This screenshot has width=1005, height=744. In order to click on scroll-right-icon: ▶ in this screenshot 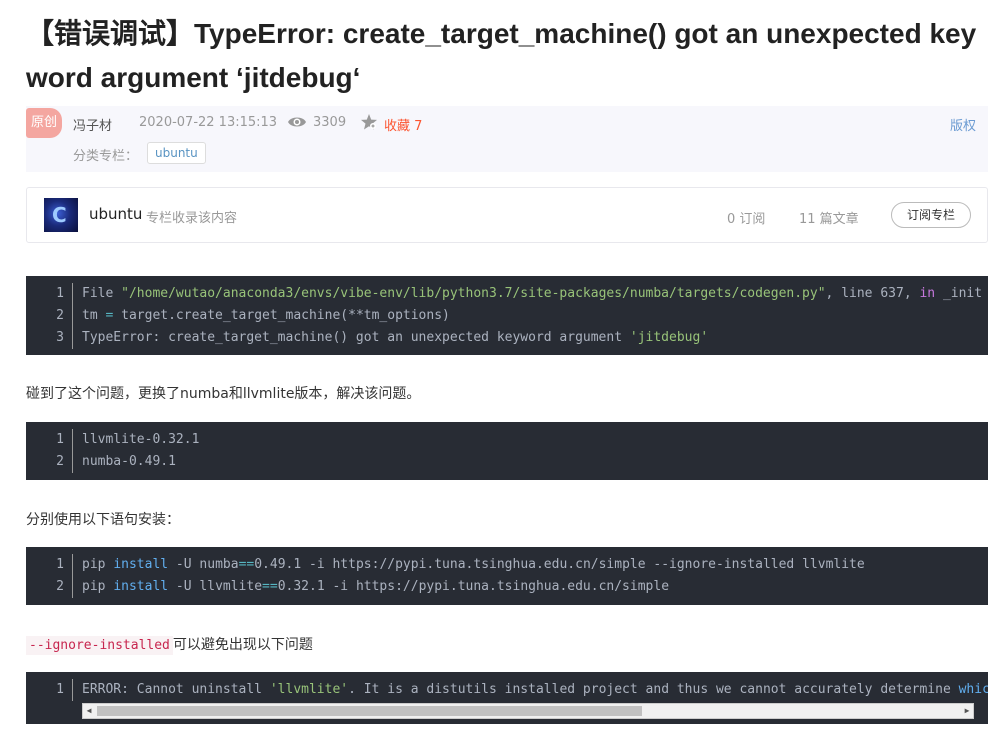, I will do `click(967, 711)`.